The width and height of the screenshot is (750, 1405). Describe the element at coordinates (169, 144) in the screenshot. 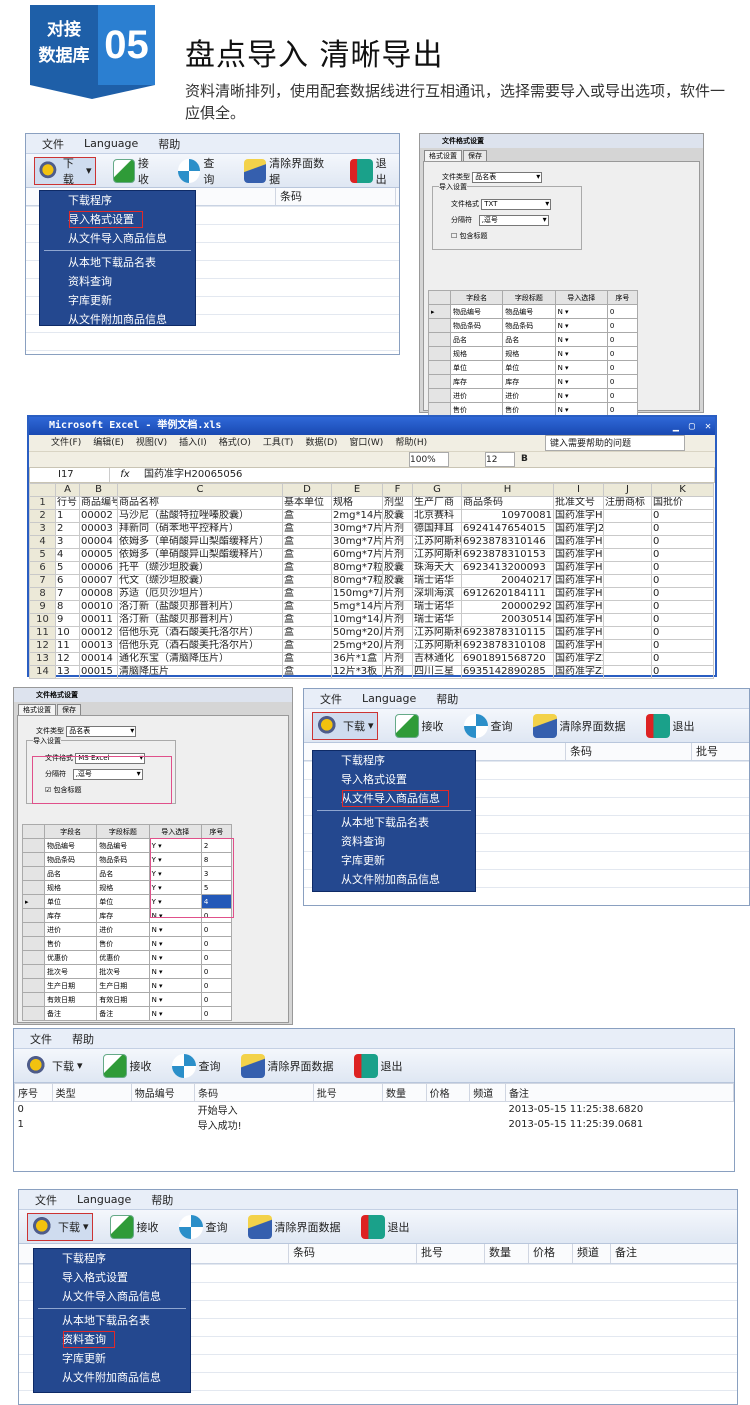

I see `menu-help: 帮助` at that location.